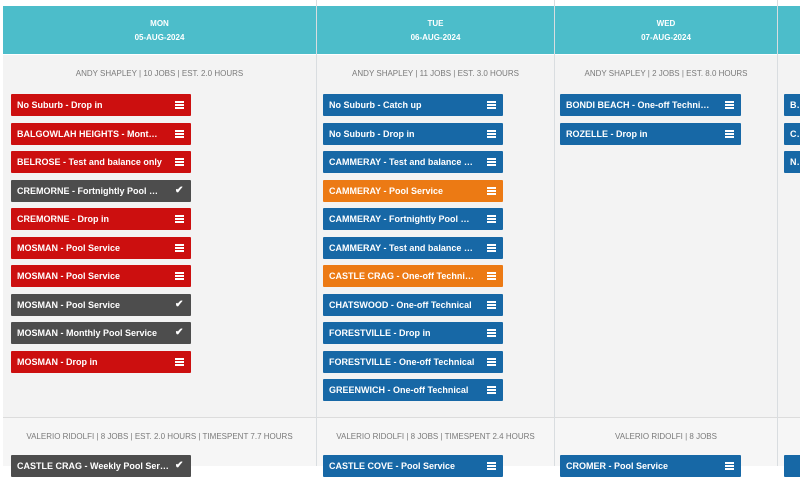  I want to click on job-card: CROMER - Pool Service, so click(650, 466).